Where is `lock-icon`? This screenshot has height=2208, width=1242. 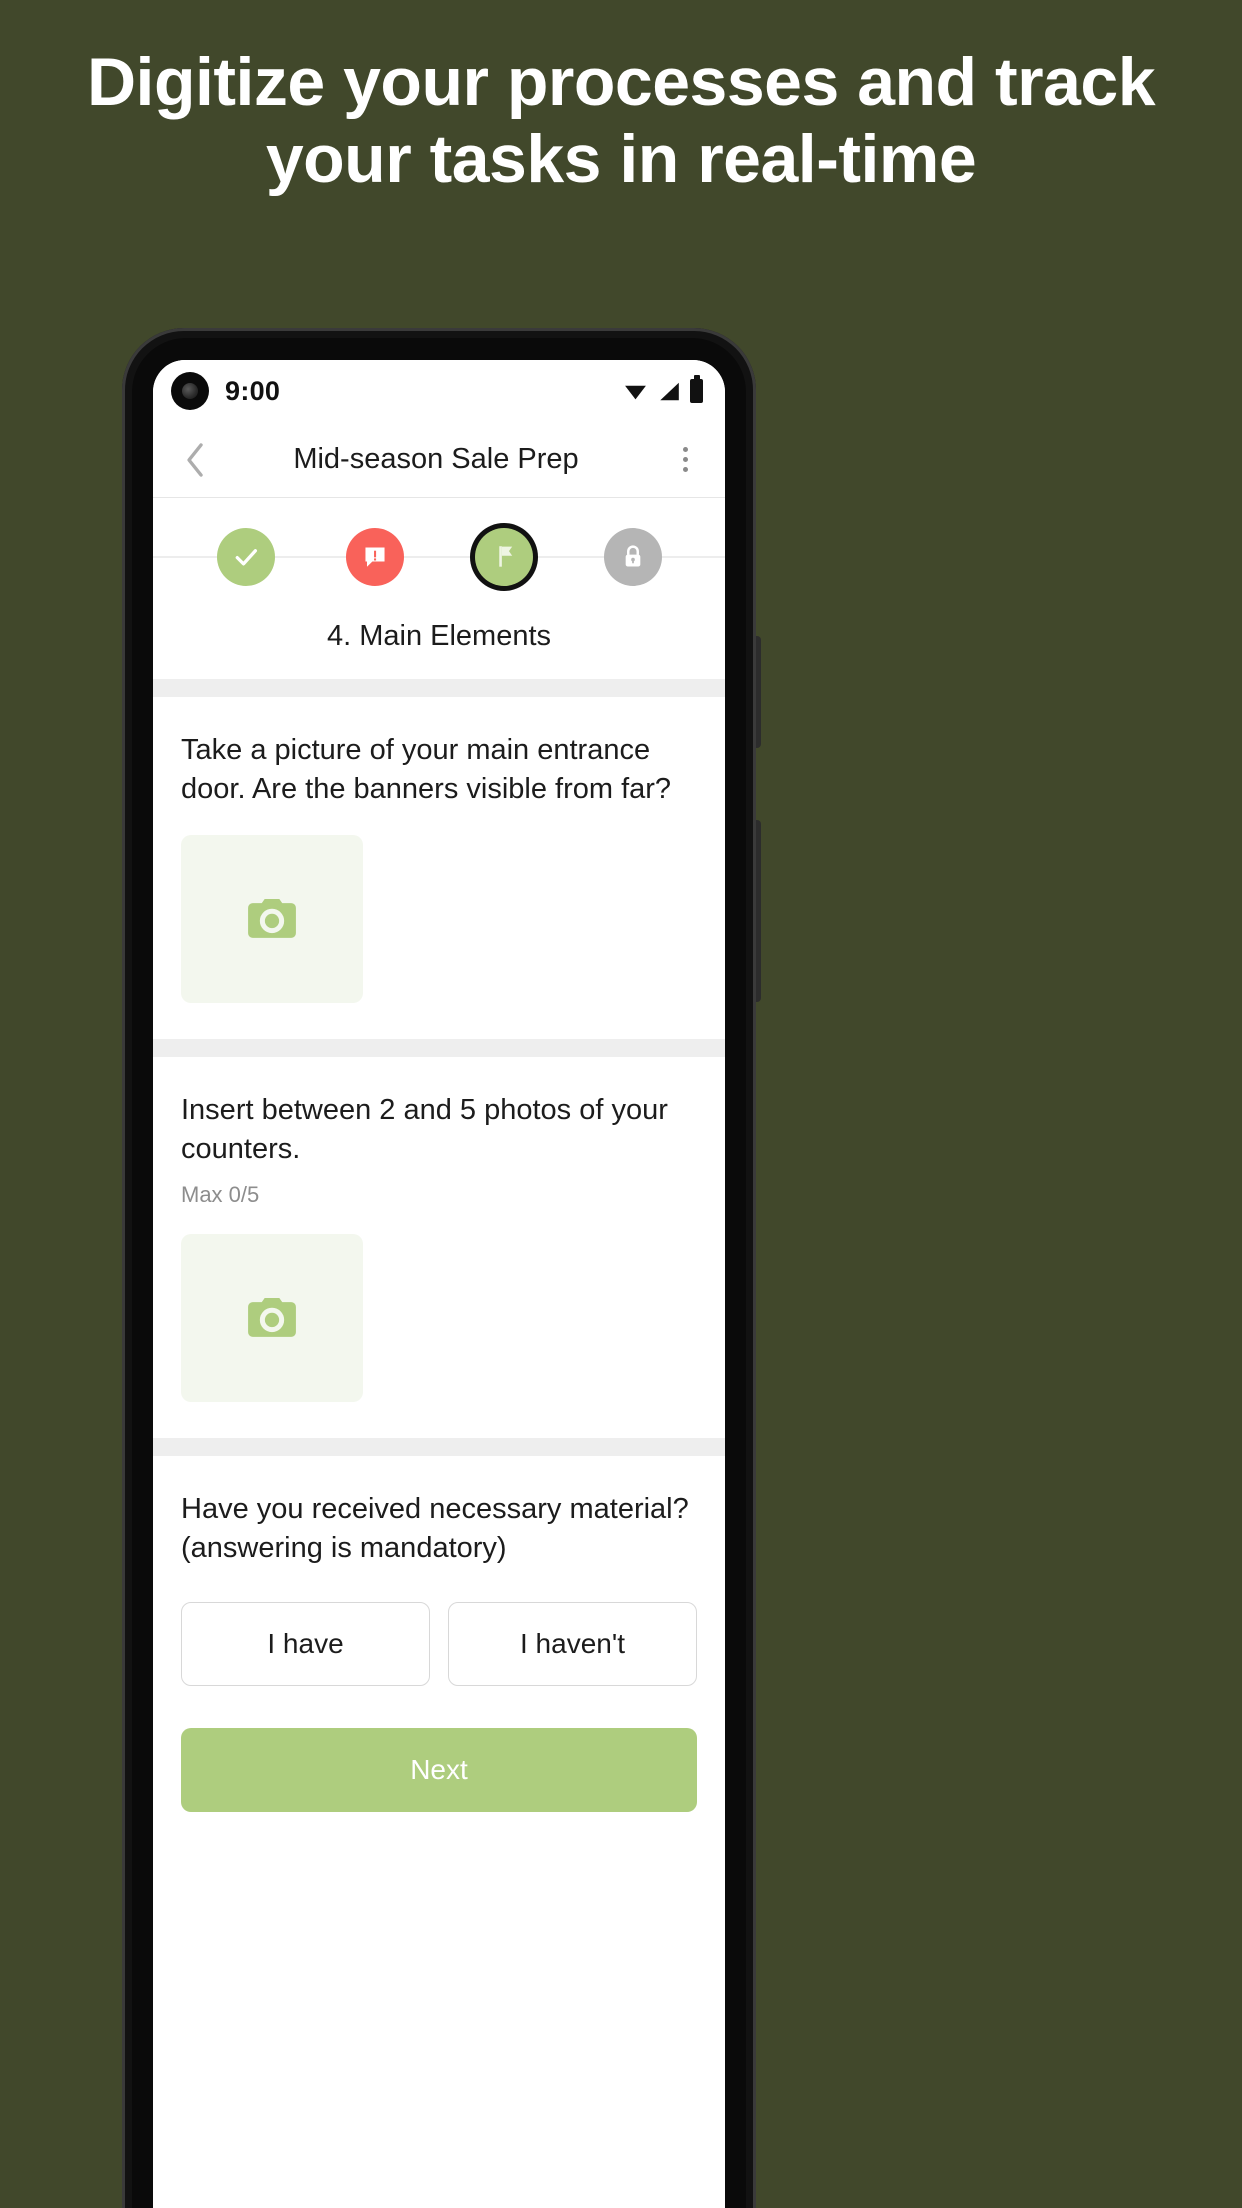
lock-icon is located at coordinates (632, 556).